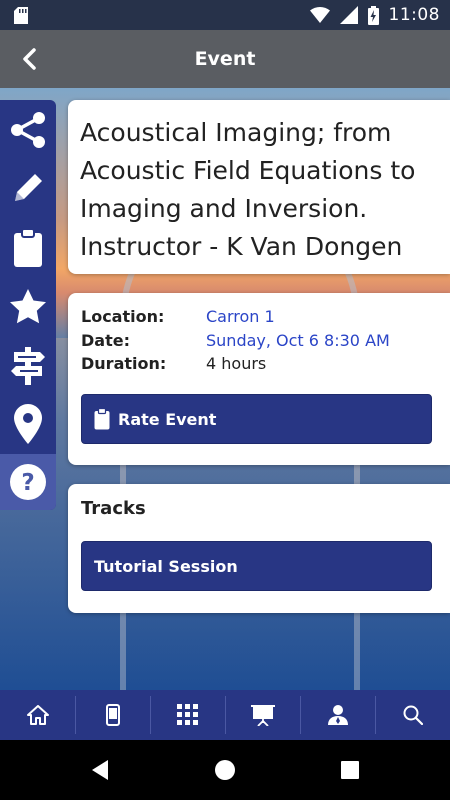  Describe the element at coordinates (236, 364) in the screenshot. I see `duration-value: 4 hours` at that location.